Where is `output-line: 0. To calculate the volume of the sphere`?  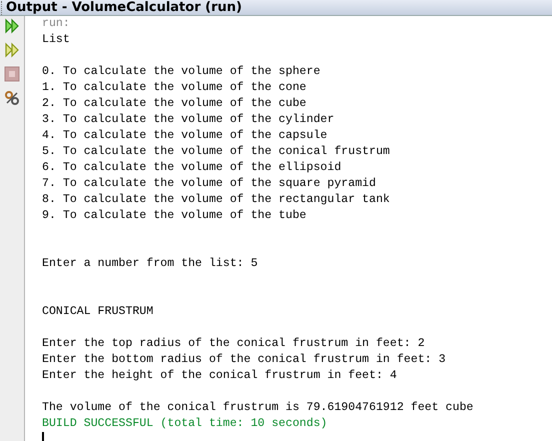
output-line: 0. To calculate the volume of the sphere is located at coordinates (182, 72).